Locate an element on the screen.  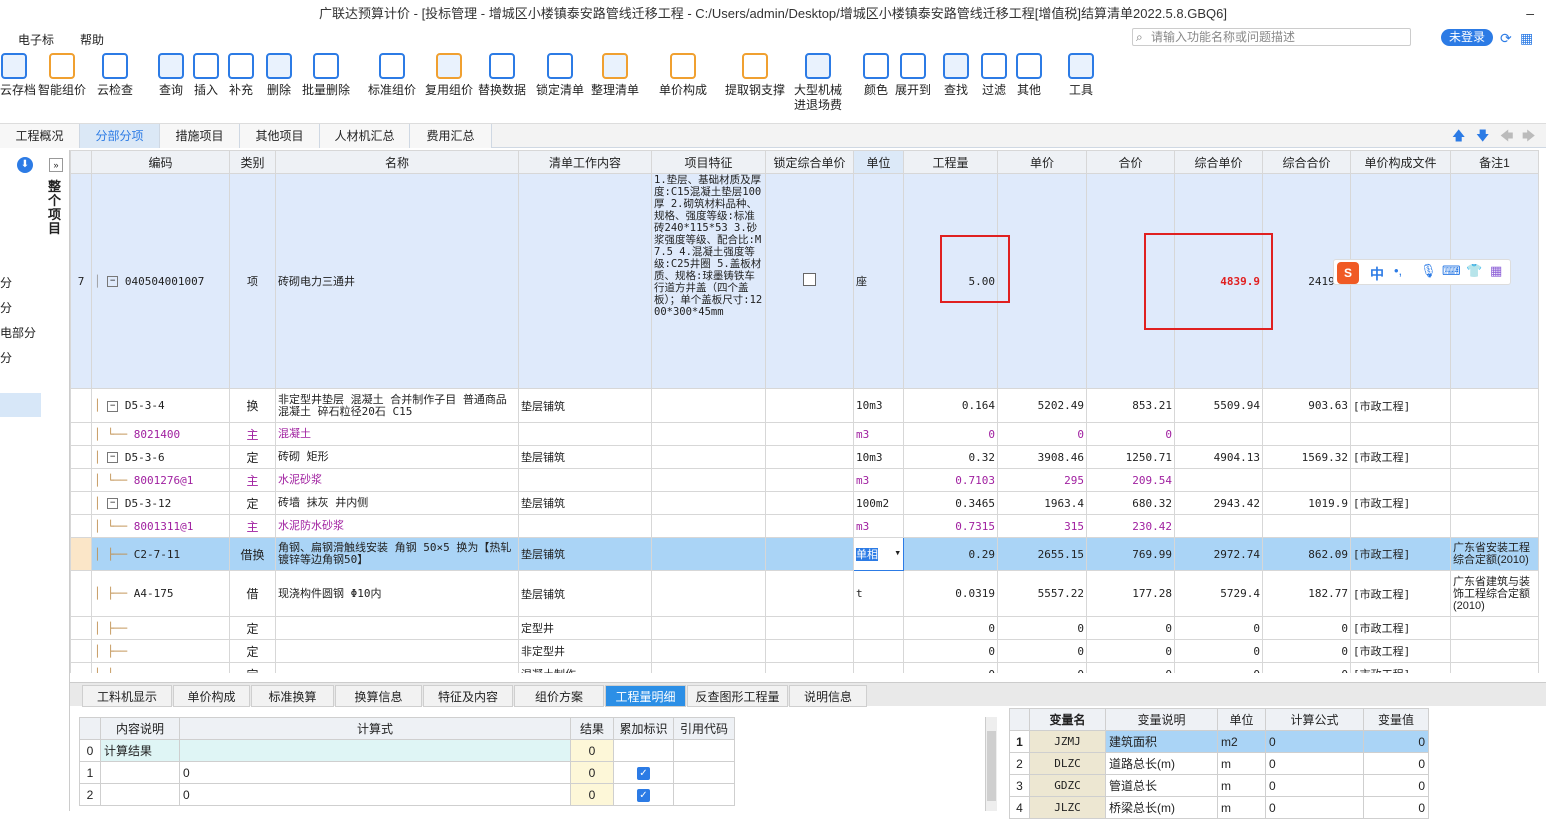
price-cell is located at coordinates (1042, 281).